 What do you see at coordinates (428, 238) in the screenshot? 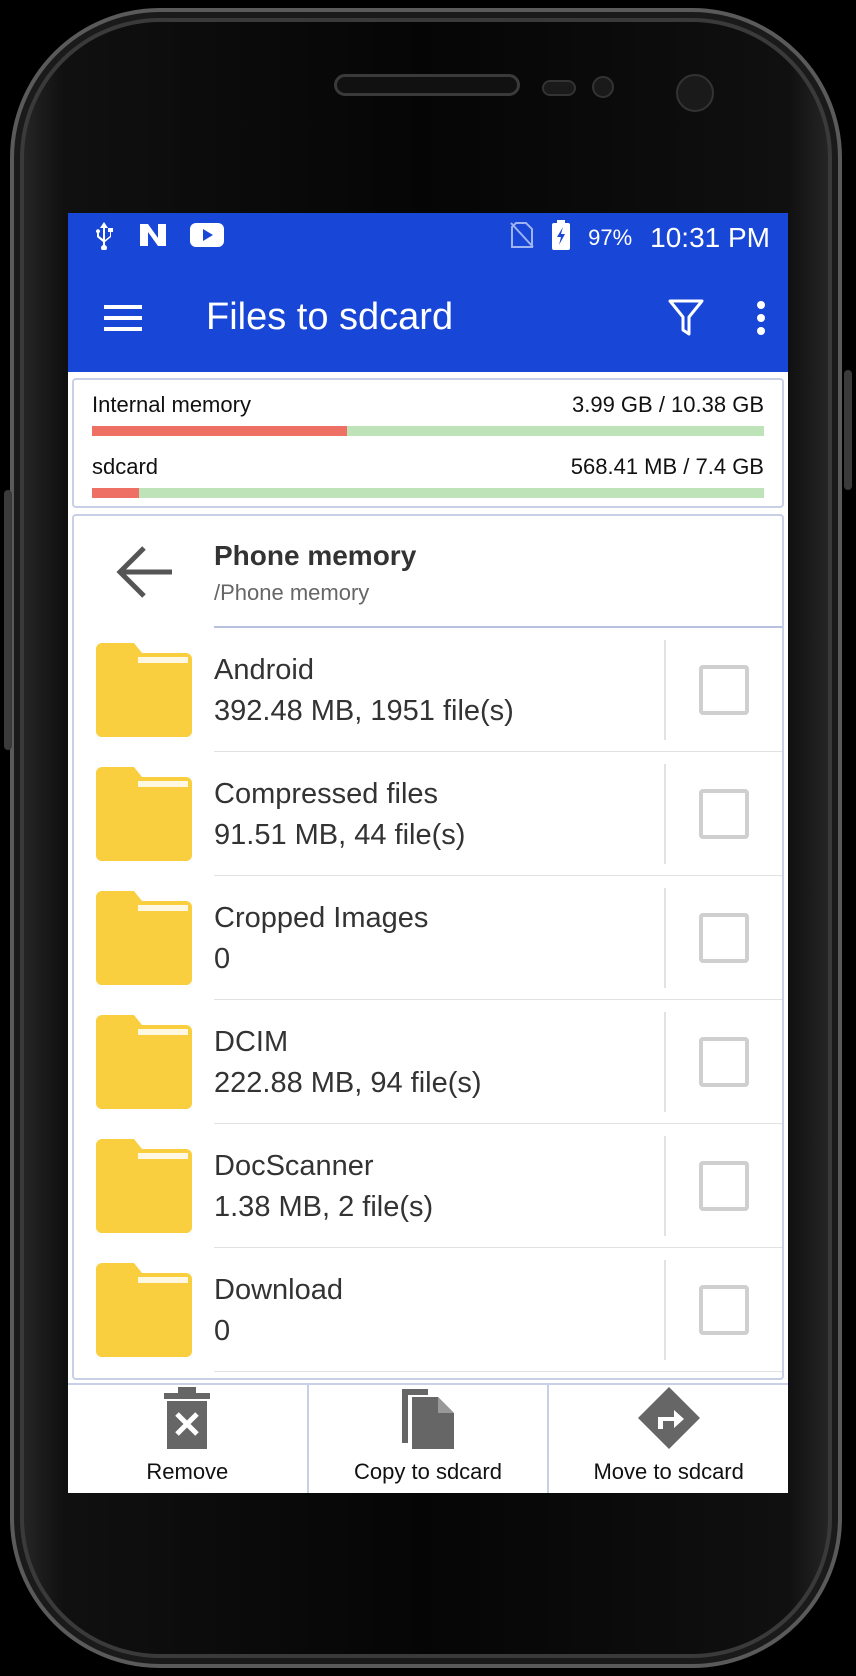
I see `status-bar: 97% 10:31 PM` at bounding box center [428, 238].